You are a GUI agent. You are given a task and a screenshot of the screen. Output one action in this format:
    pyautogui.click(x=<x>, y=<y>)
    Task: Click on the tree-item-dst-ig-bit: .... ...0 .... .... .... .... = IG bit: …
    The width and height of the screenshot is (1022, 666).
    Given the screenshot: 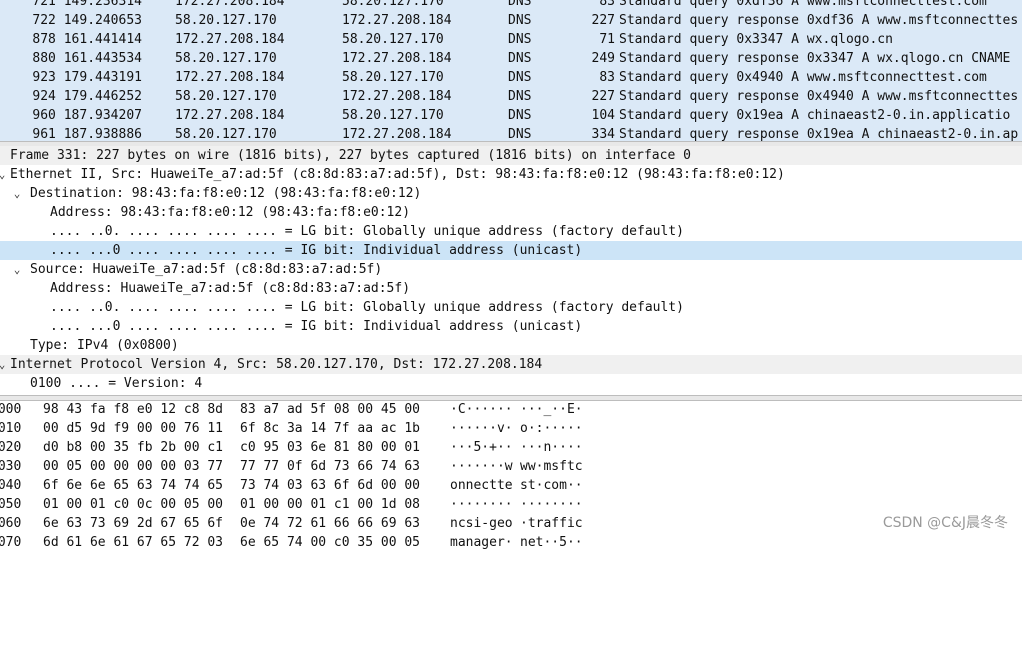 What is the action you would take?
    pyautogui.click(x=511, y=250)
    